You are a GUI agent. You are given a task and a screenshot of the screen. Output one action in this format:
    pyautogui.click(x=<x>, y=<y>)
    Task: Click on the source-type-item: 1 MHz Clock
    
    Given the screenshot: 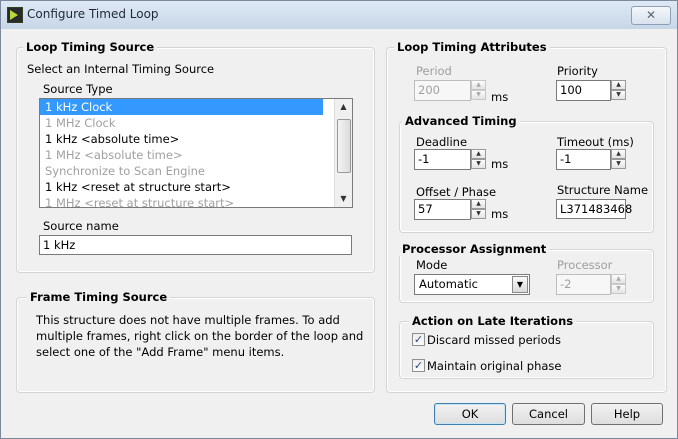 What is the action you would take?
    pyautogui.click(x=80, y=123)
    